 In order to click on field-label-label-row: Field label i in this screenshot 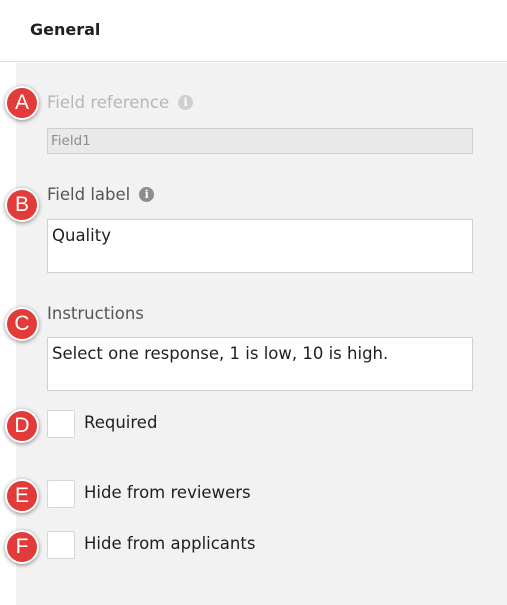, I will do `click(101, 194)`.